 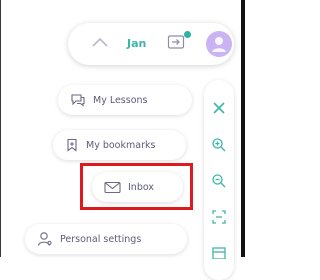 I want to click on fit-screen-icon, so click(x=219, y=219).